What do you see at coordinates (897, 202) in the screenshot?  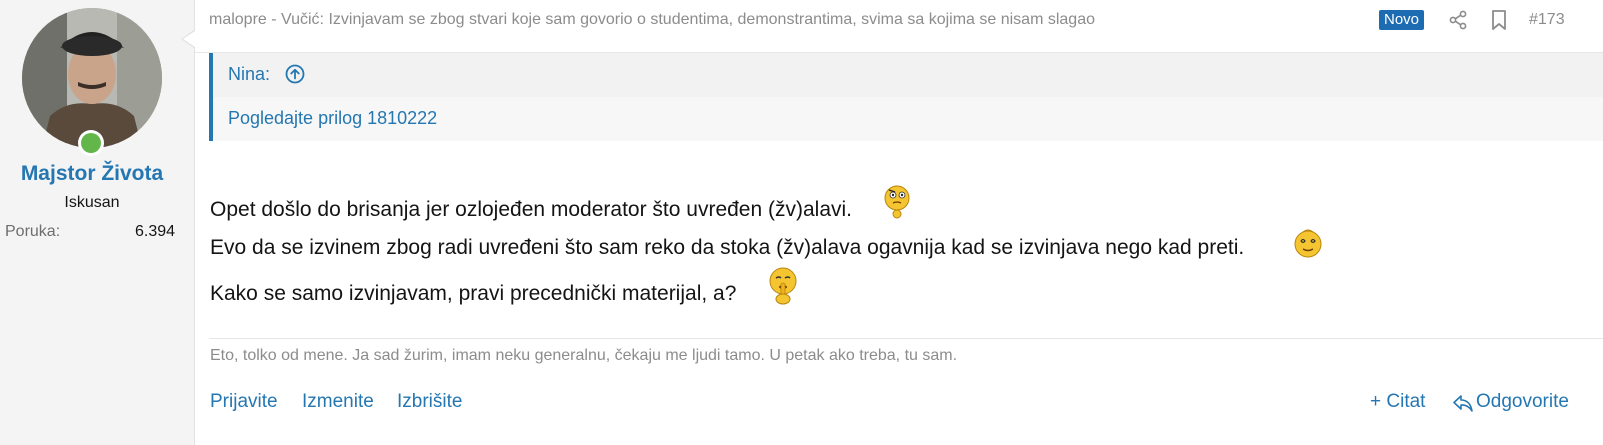 I see `thinking-smiley-icon` at bounding box center [897, 202].